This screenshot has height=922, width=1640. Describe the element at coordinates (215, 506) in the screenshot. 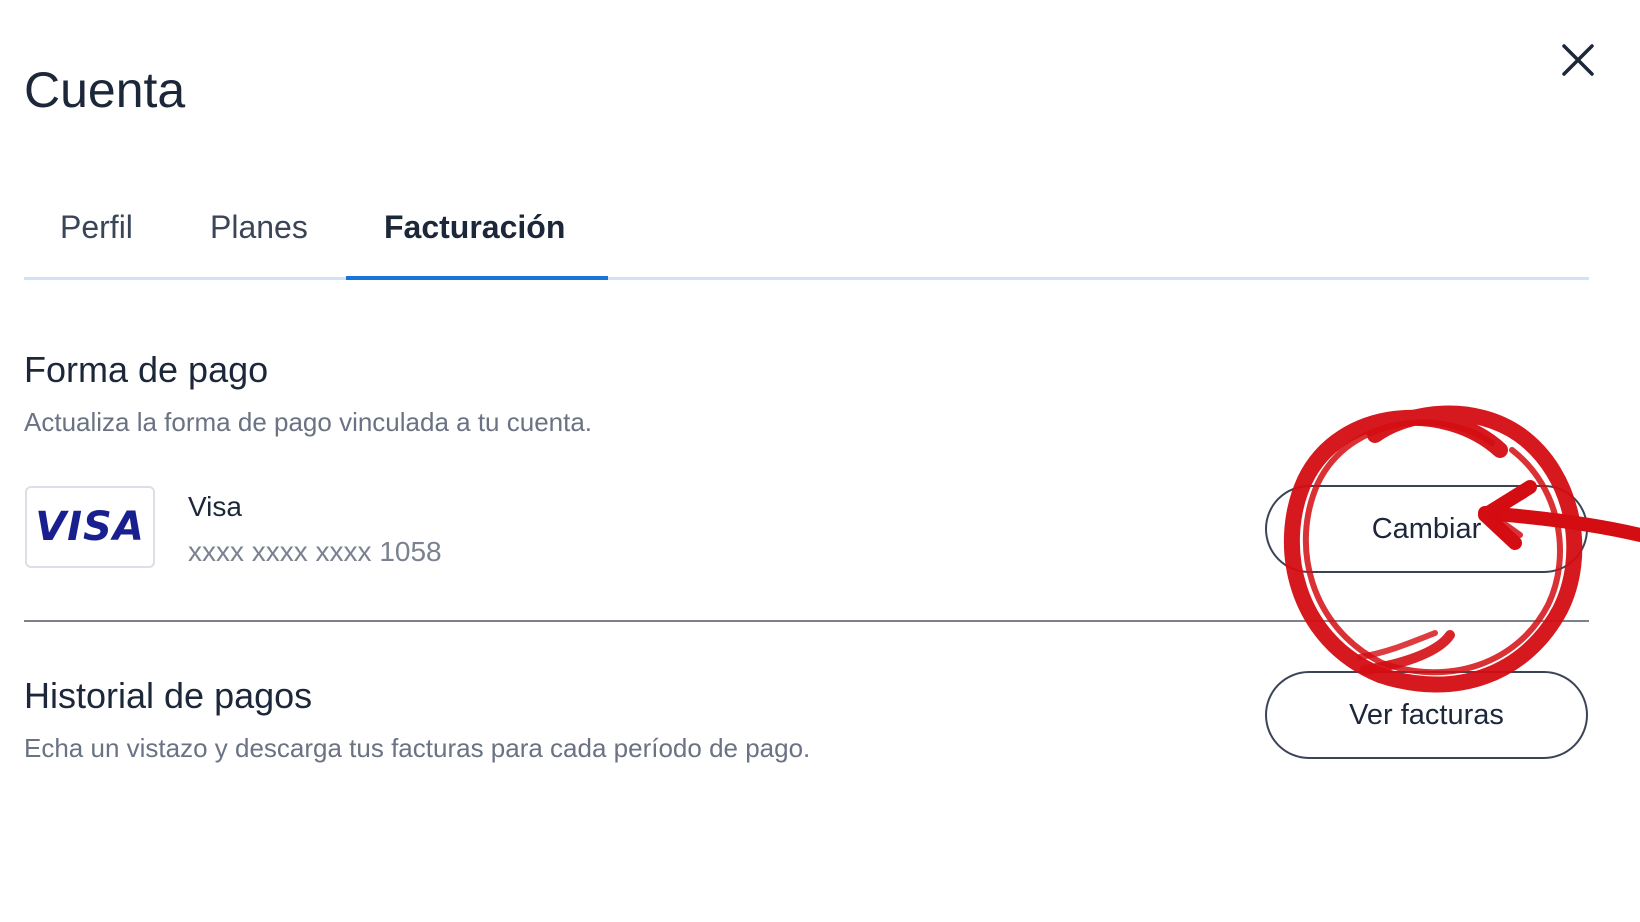

I see `card-brand: Visa` at that location.